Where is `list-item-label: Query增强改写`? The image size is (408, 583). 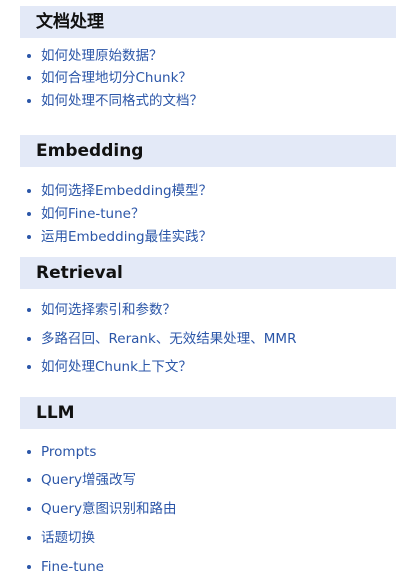 list-item-label: Query增强改写 is located at coordinates (89, 480).